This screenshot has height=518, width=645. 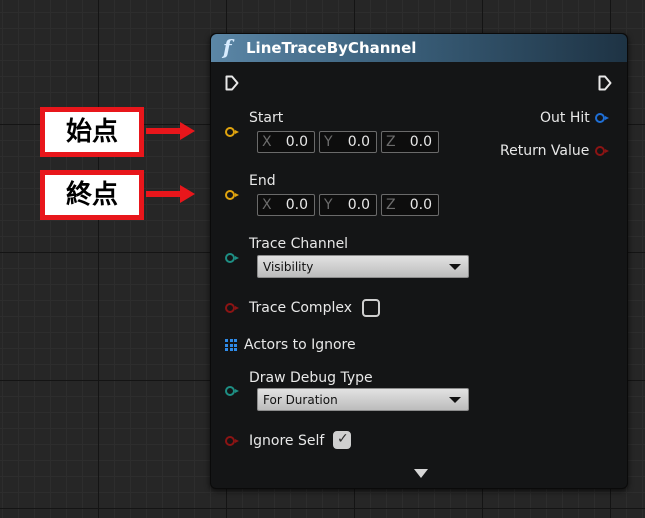 I want to click on ignore-self-checkbox: ✓, so click(x=342, y=440).